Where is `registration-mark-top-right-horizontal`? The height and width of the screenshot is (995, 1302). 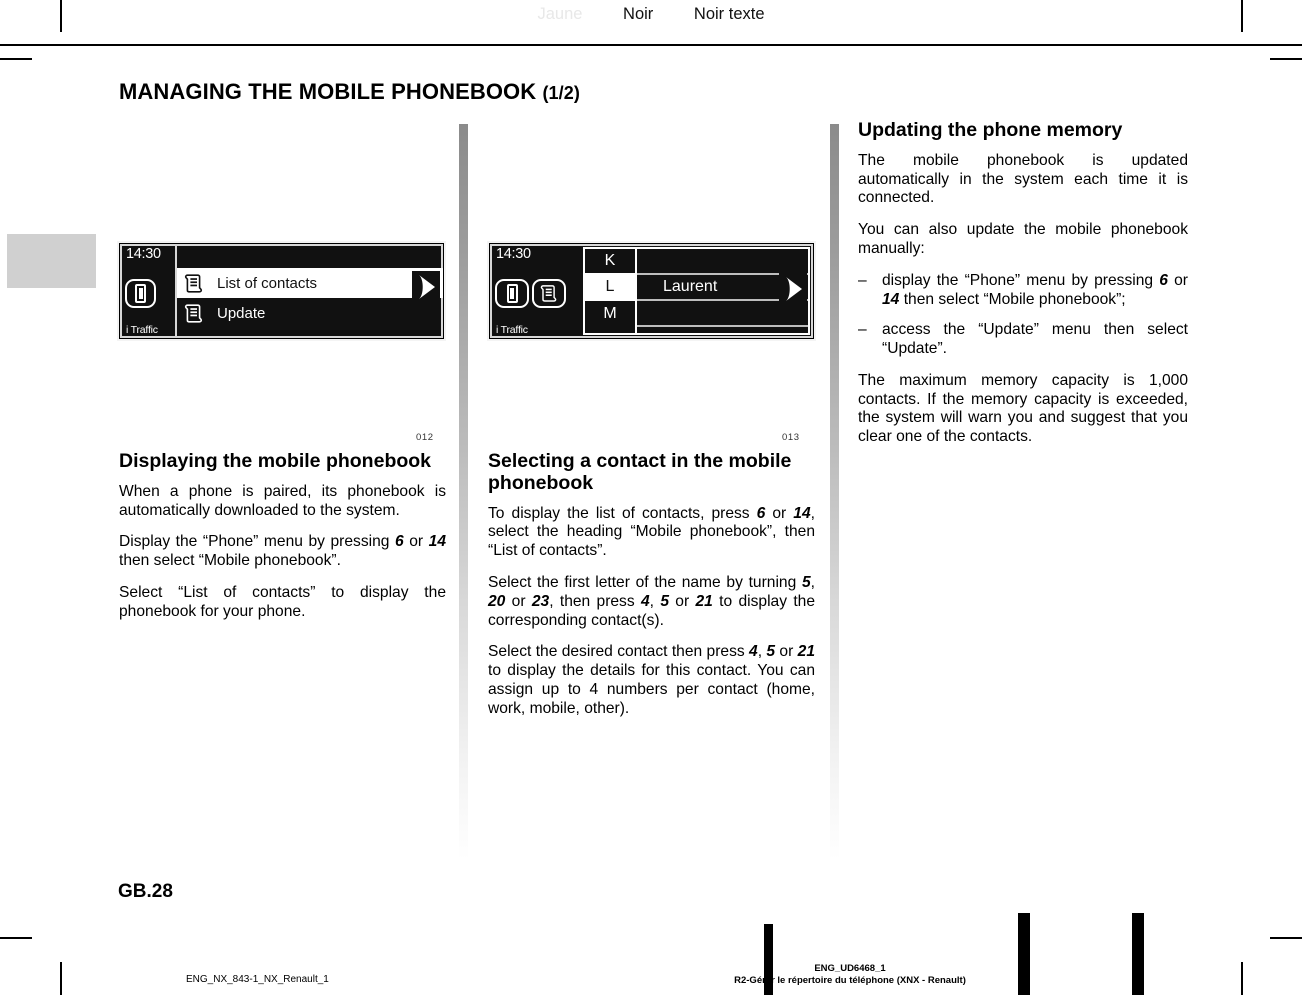
registration-mark-top-right-horizontal is located at coordinates (1286, 59).